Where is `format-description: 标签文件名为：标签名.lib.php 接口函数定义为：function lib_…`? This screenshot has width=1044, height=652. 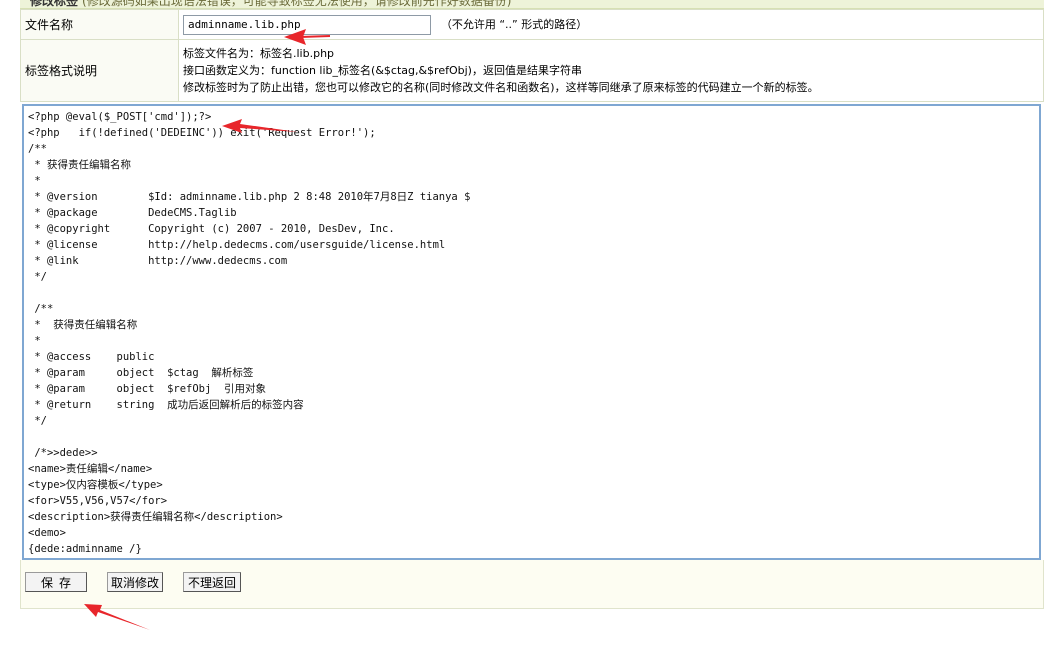
format-description: 标签文件名为：标签名.lib.php 接口函数定义为：function lib_… is located at coordinates (611, 70).